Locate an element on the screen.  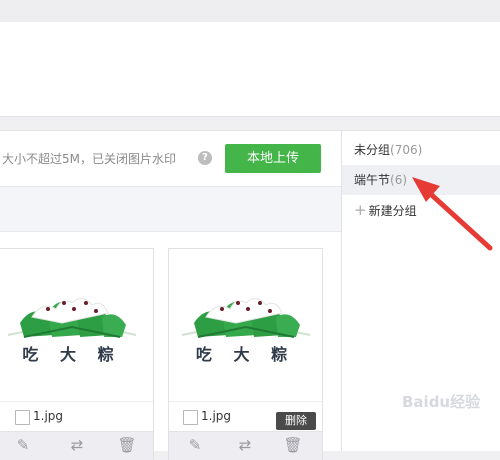
group-item-ungrouped: 未分组(706) is located at coordinates (421, 150).